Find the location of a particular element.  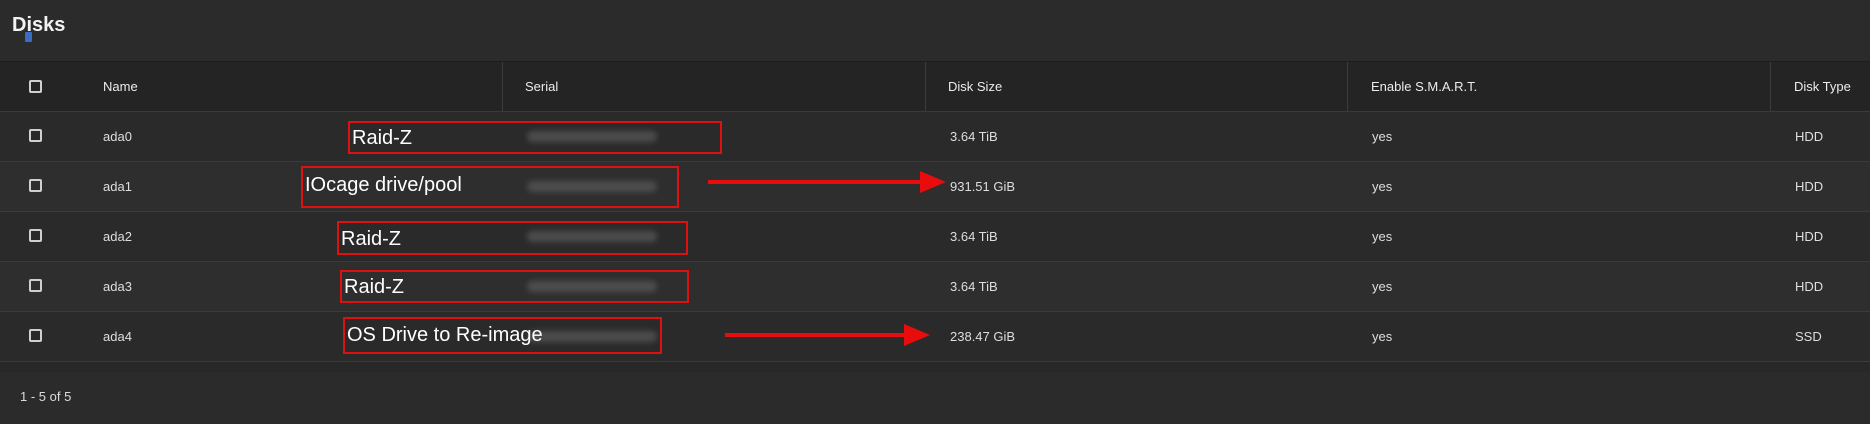

disk-type: SSD is located at coordinates (1808, 336).